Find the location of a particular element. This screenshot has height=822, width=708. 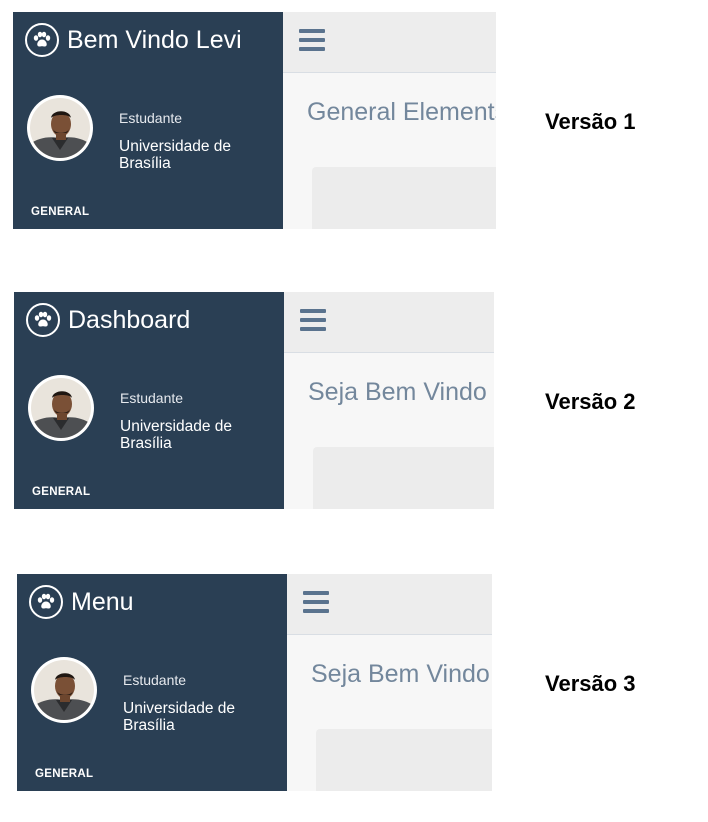

brand-title: Dashboard is located at coordinates (129, 319).